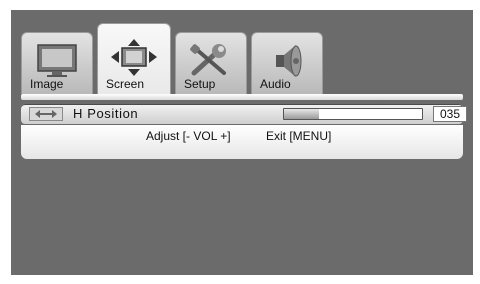  What do you see at coordinates (244, 114) in the screenshot?
I see `setting-row-h-position: H Position 035` at bounding box center [244, 114].